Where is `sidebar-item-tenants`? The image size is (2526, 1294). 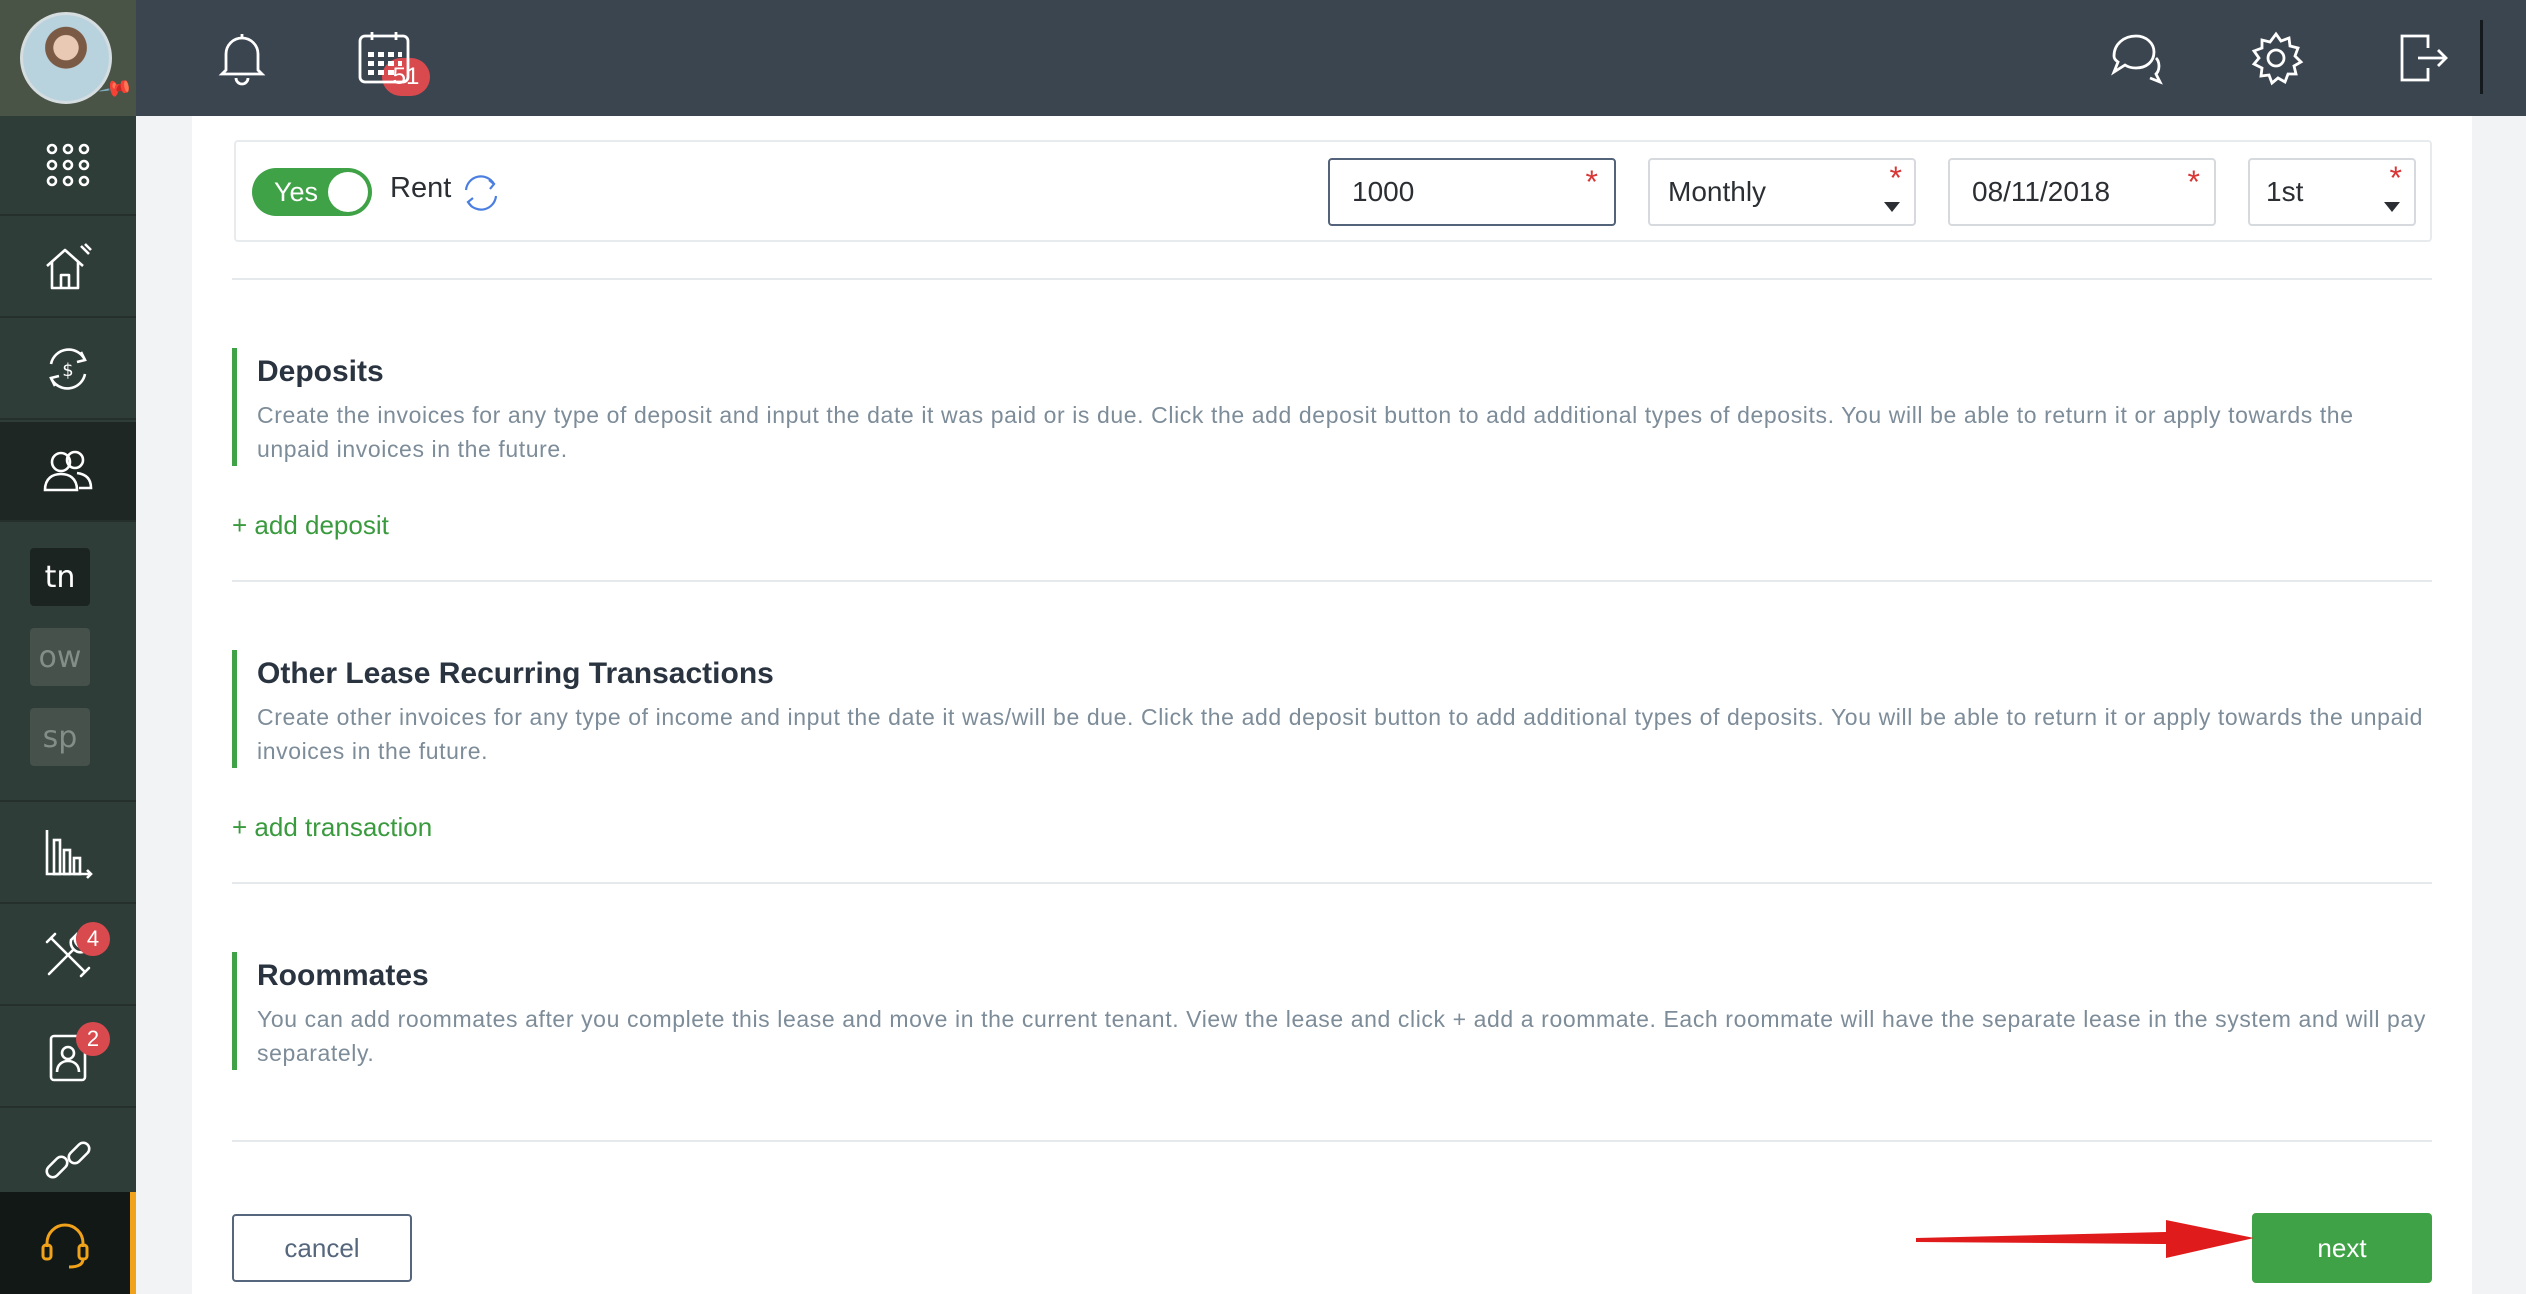 sidebar-item-tenants is located at coordinates (68, 472).